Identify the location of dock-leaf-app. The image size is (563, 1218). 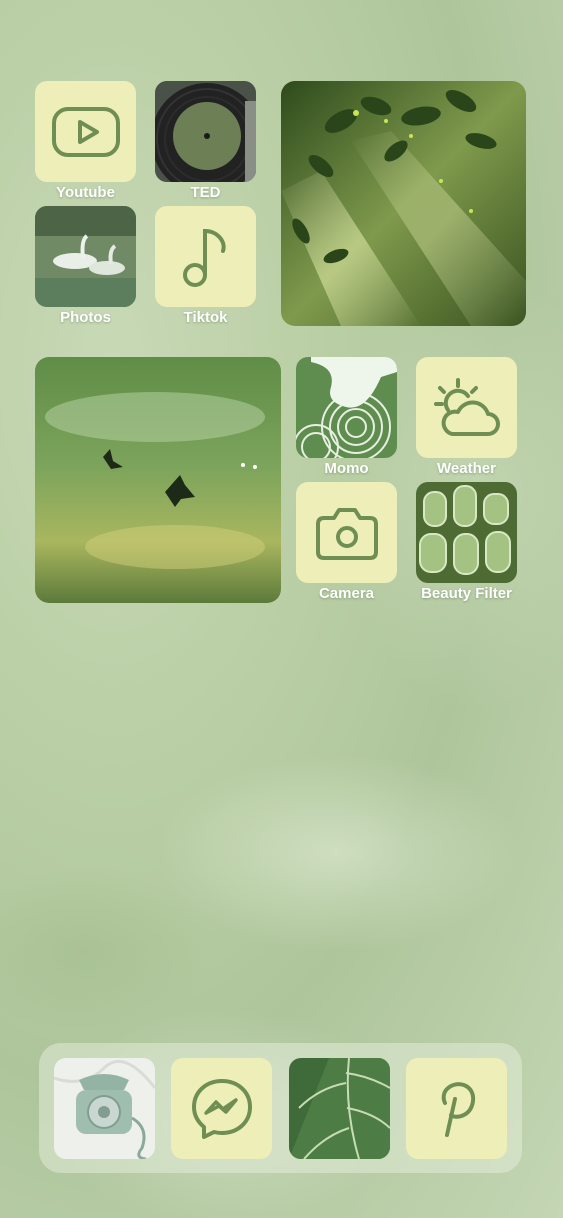
(339, 1108).